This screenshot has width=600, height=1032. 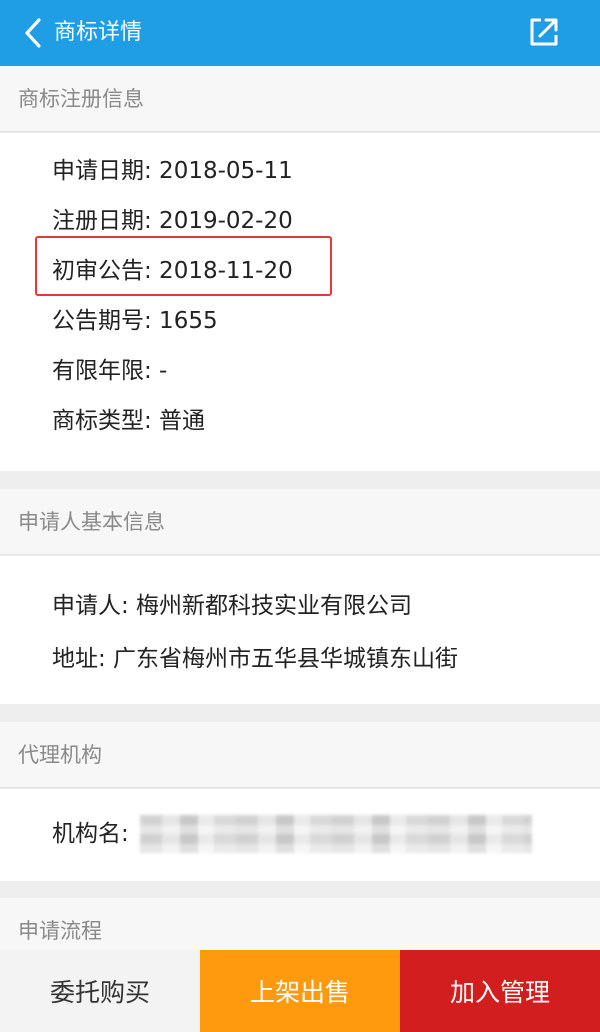 I want to click on section-header-applicant: 申请人基本信息, so click(x=300, y=522).